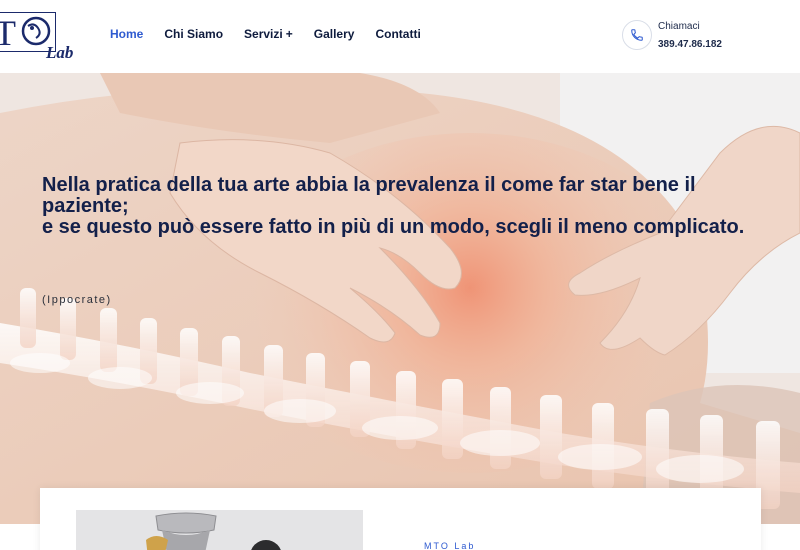  What do you see at coordinates (126, 34) in the screenshot?
I see `nav-item-home: Home` at bounding box center [126, 34].